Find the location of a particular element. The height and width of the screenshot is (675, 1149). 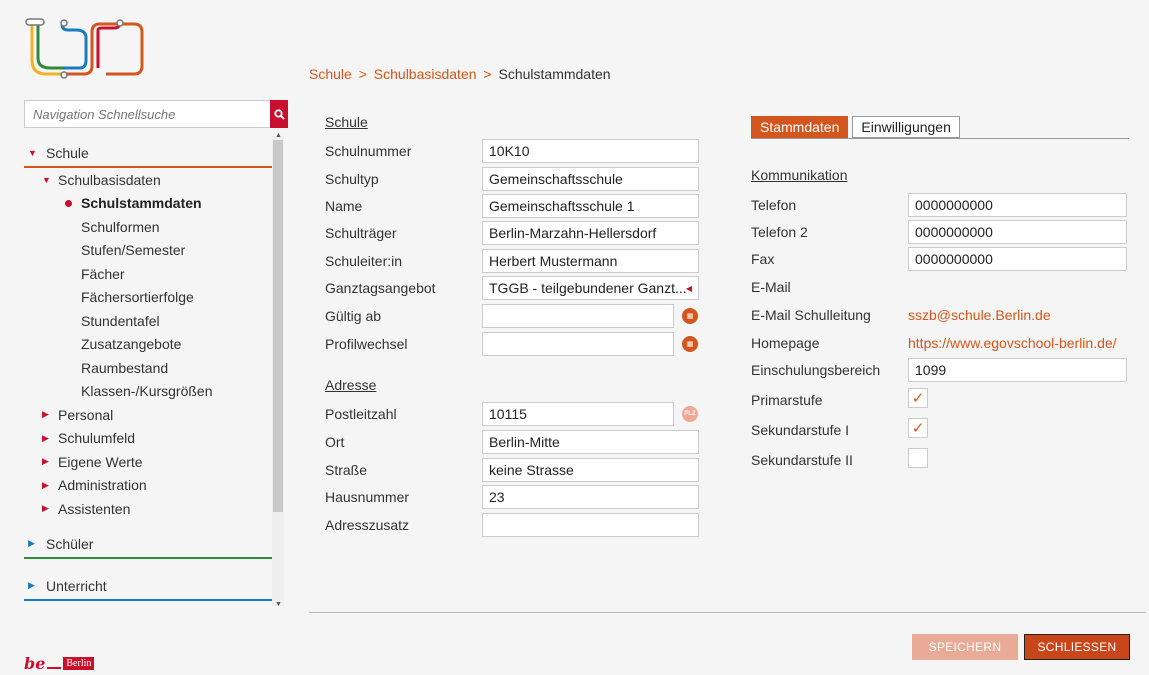

nav-section-label: Unterricht is located at coordinates (76, 585).